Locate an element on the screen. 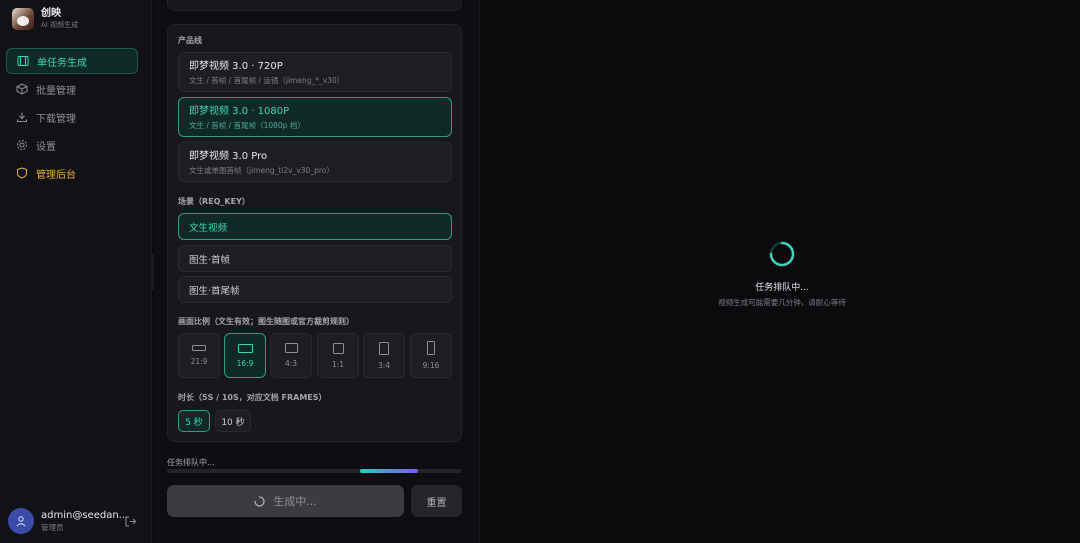 The width and height of the screenshot is (1080, 543). product-desc: 文生 / 首帧 / 首尾帧（1080p 档） is located at coordinates (247, 125).